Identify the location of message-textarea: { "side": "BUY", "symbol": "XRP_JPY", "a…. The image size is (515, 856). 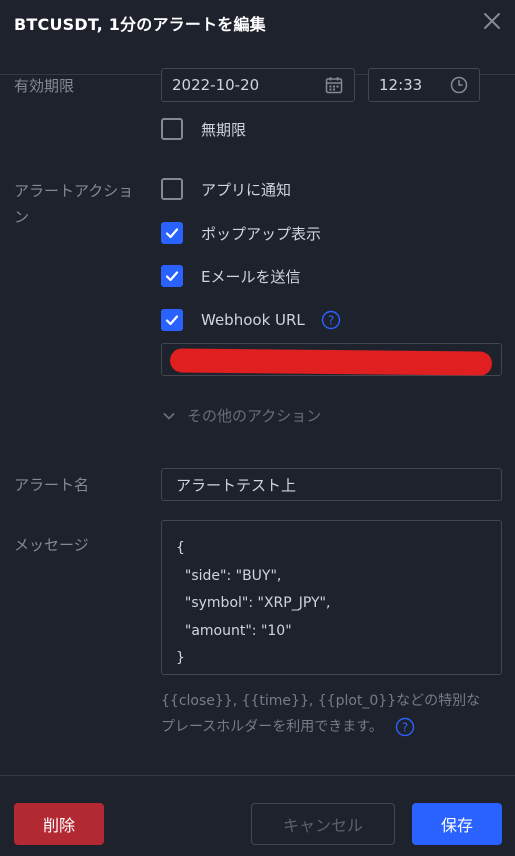
(331, 597).